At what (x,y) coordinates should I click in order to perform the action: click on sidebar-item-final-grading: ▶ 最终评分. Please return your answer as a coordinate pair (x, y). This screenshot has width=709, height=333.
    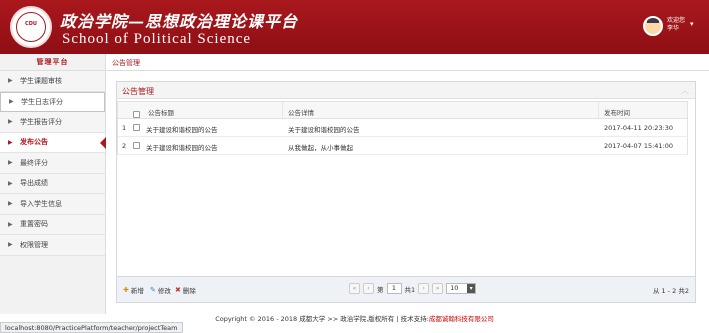
    Looking at the image, I should click on (52, 163).